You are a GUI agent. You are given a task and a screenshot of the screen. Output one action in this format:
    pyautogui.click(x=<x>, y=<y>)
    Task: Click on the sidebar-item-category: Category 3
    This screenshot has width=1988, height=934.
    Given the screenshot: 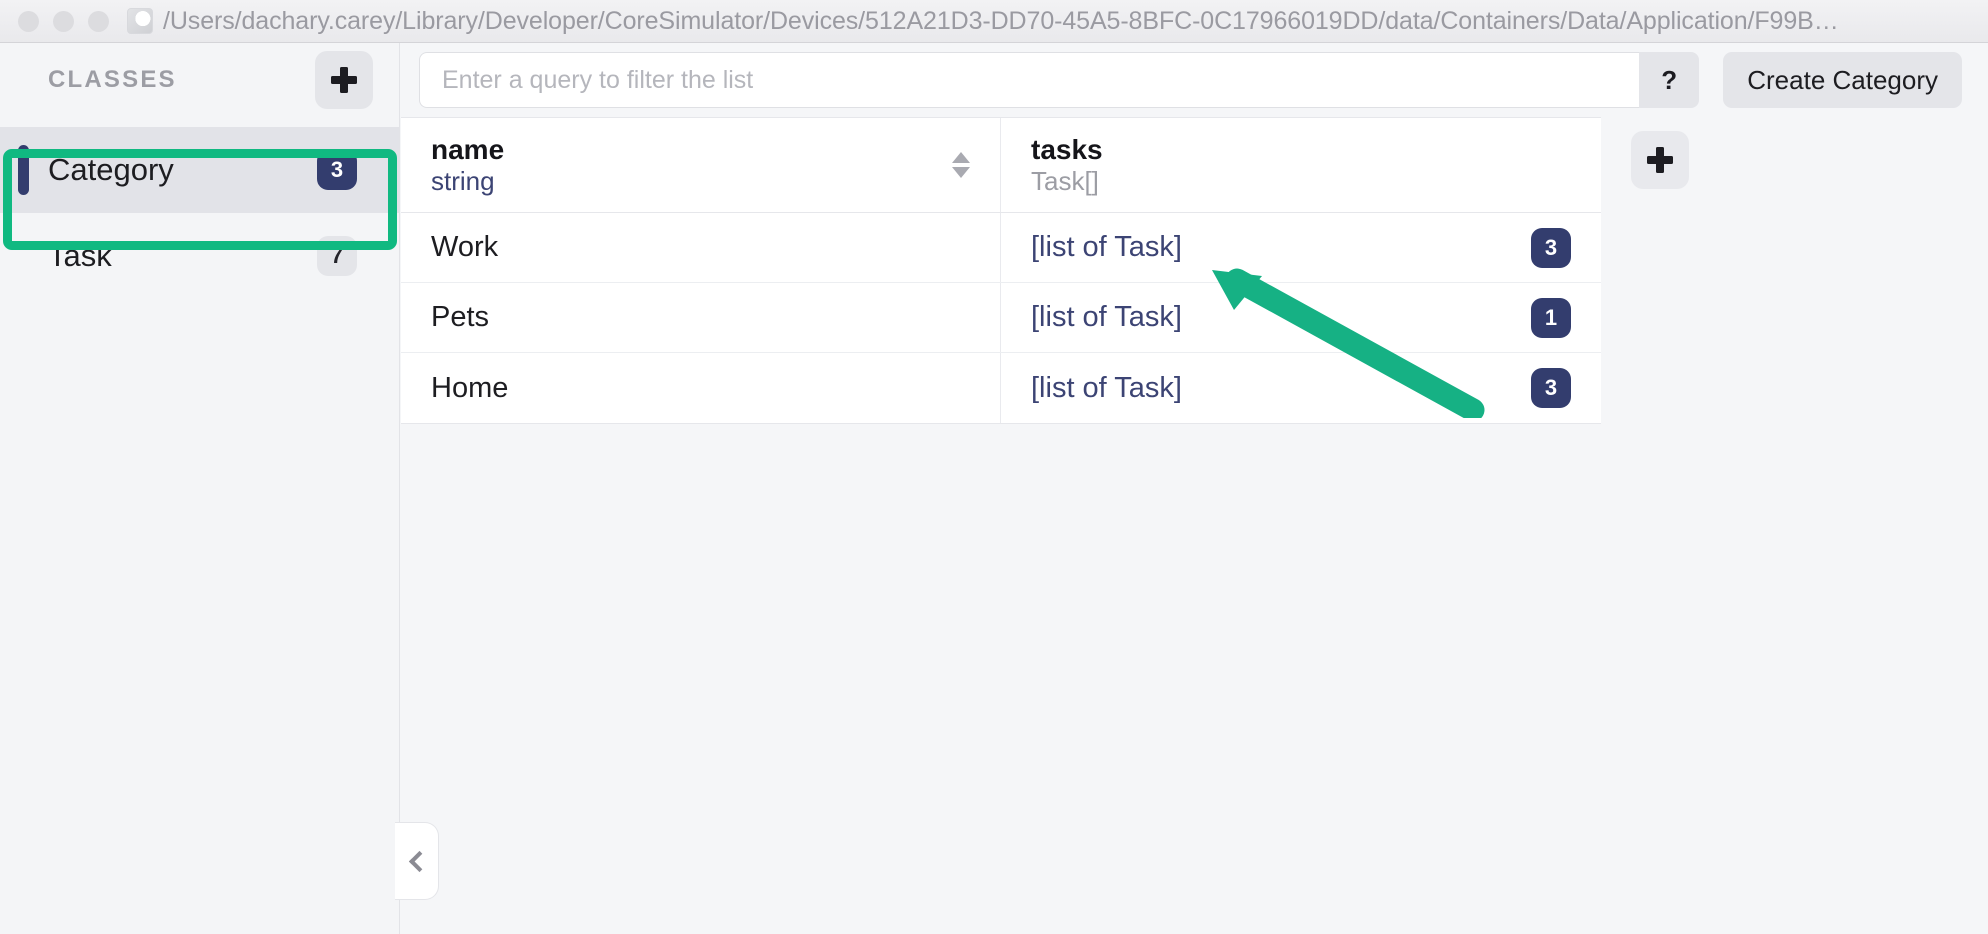 What is the action you would take?
    pyautogui.click(x=199, y=170)
    